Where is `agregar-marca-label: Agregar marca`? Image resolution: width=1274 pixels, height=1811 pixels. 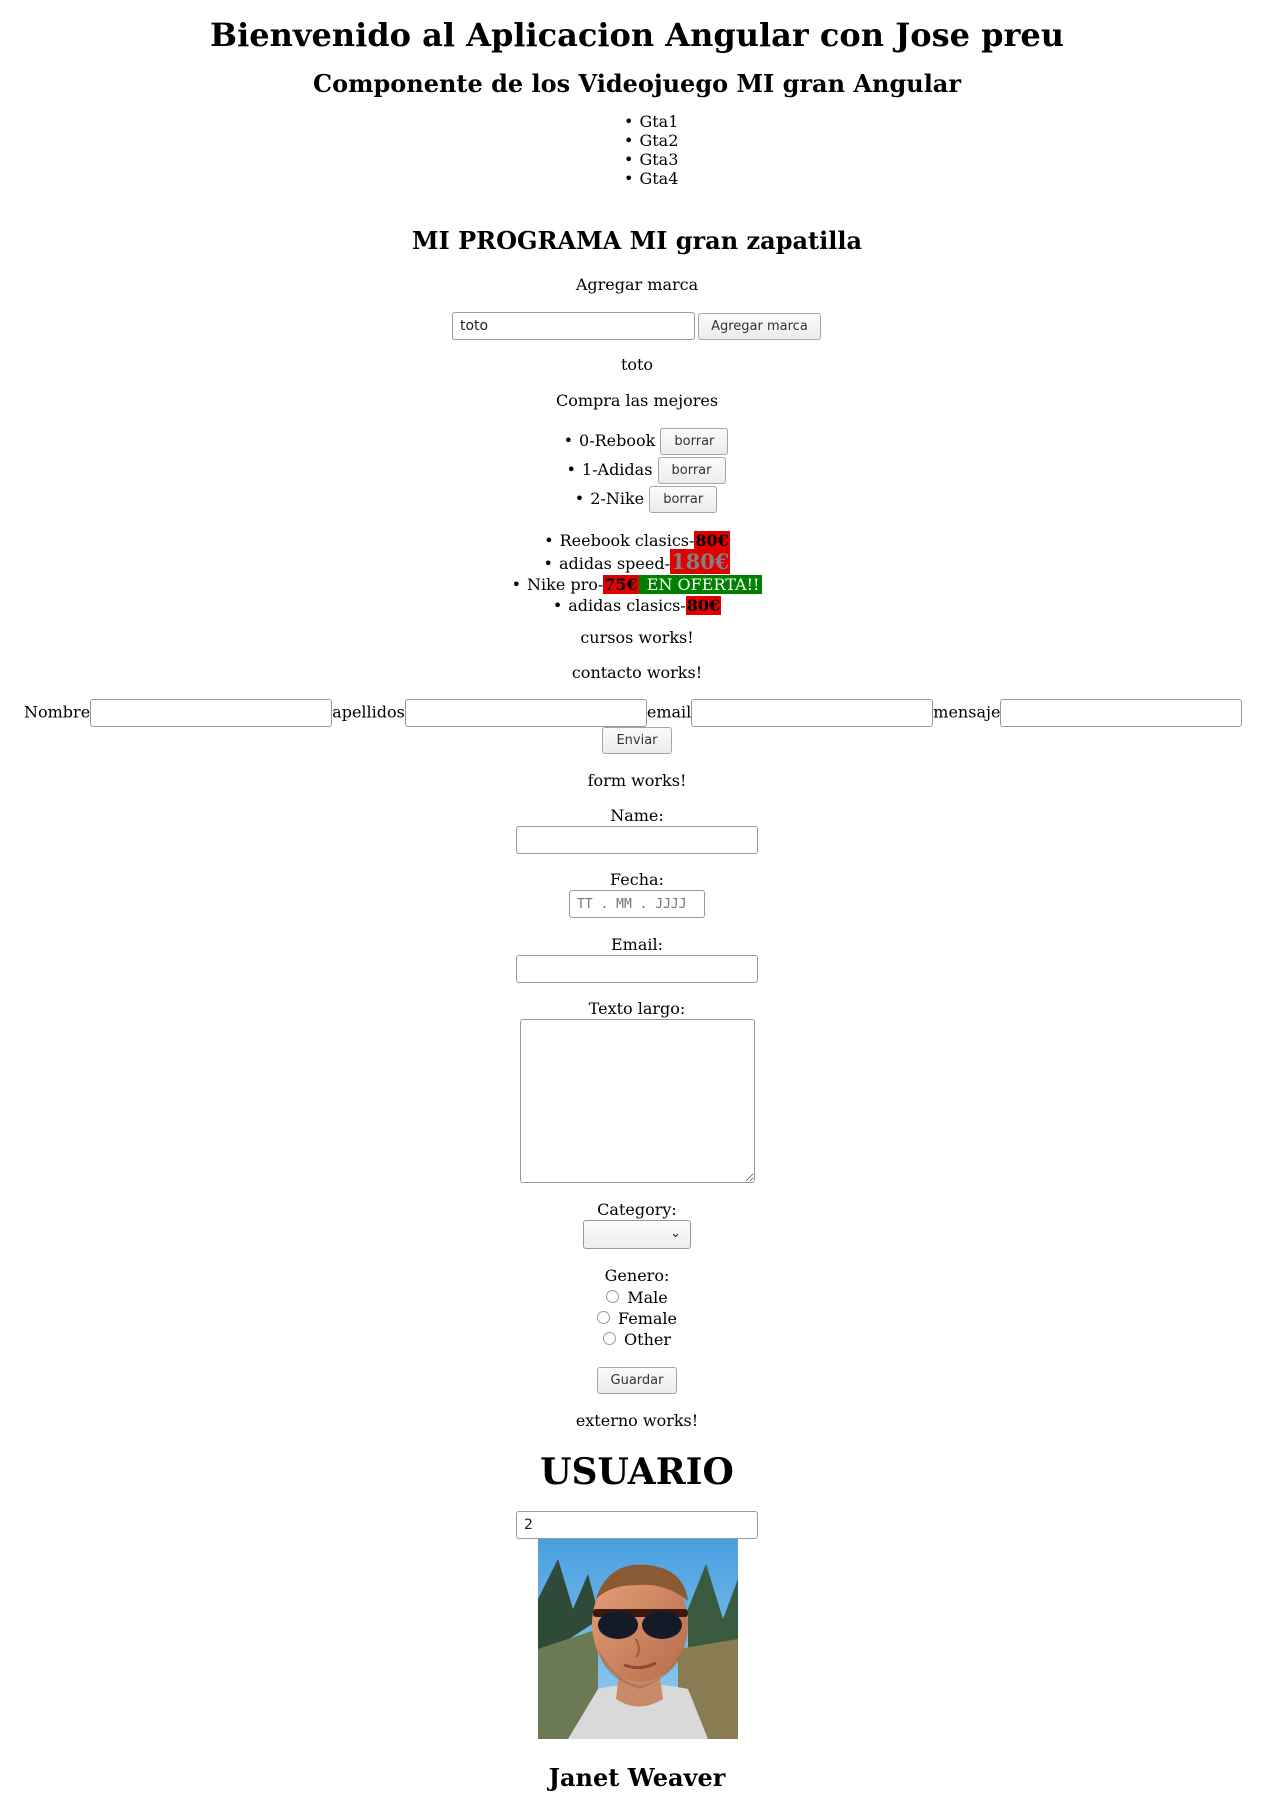 agregar-marca-label: Agregar marca is located at coordinates (637, 284).